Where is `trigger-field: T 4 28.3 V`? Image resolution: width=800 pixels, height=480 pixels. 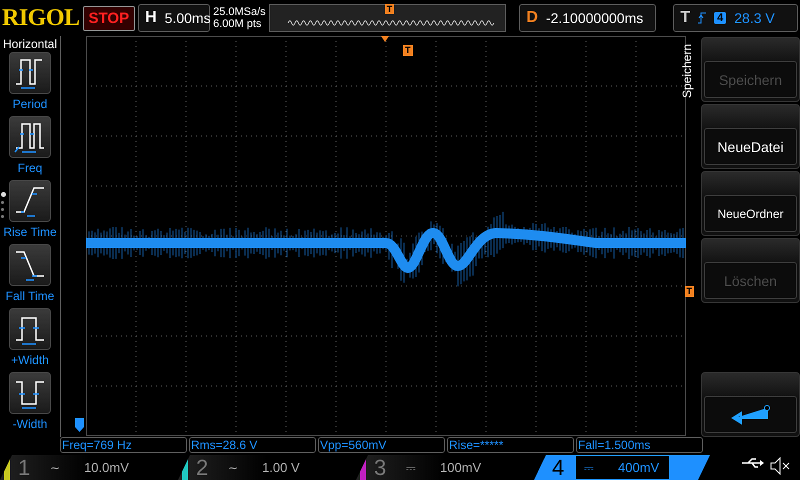
trigger-field: T 4 28.3 V is located at coordinates (735, 18).